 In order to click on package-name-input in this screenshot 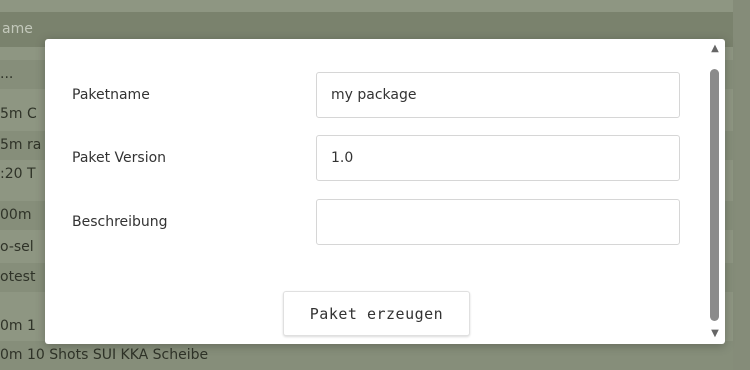, I will do `click(498, 95)`.